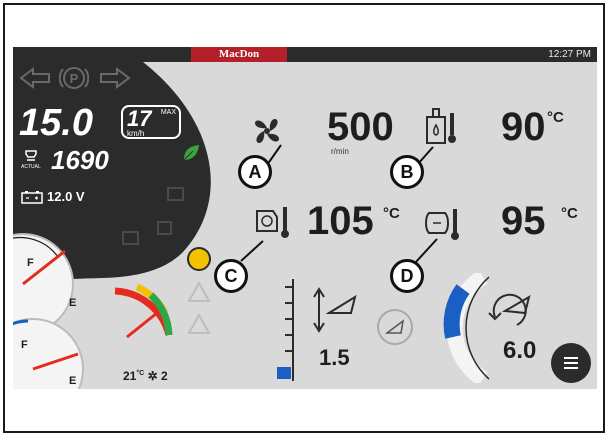 The image size is (608, 436). I want to click on callout-b: B, so click(407, 172).